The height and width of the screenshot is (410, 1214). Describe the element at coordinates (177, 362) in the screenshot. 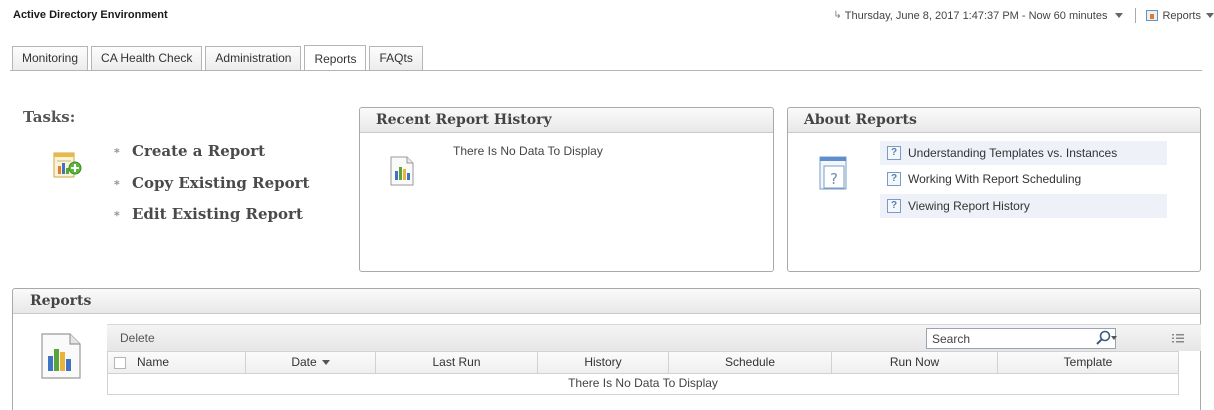

I see `column-header-name: Name` at that location.